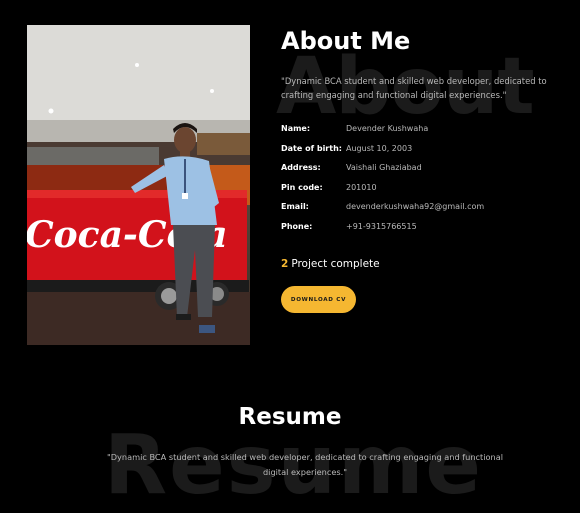 The height and width of the screenshot is (513, 580). I want to click on info-label: Date of birth:, so click(311, 148).